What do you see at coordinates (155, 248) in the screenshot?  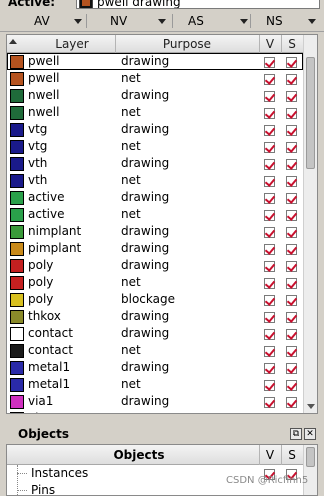 I see `layer-row: pimplant drawing` at bounding box center [155, 248].